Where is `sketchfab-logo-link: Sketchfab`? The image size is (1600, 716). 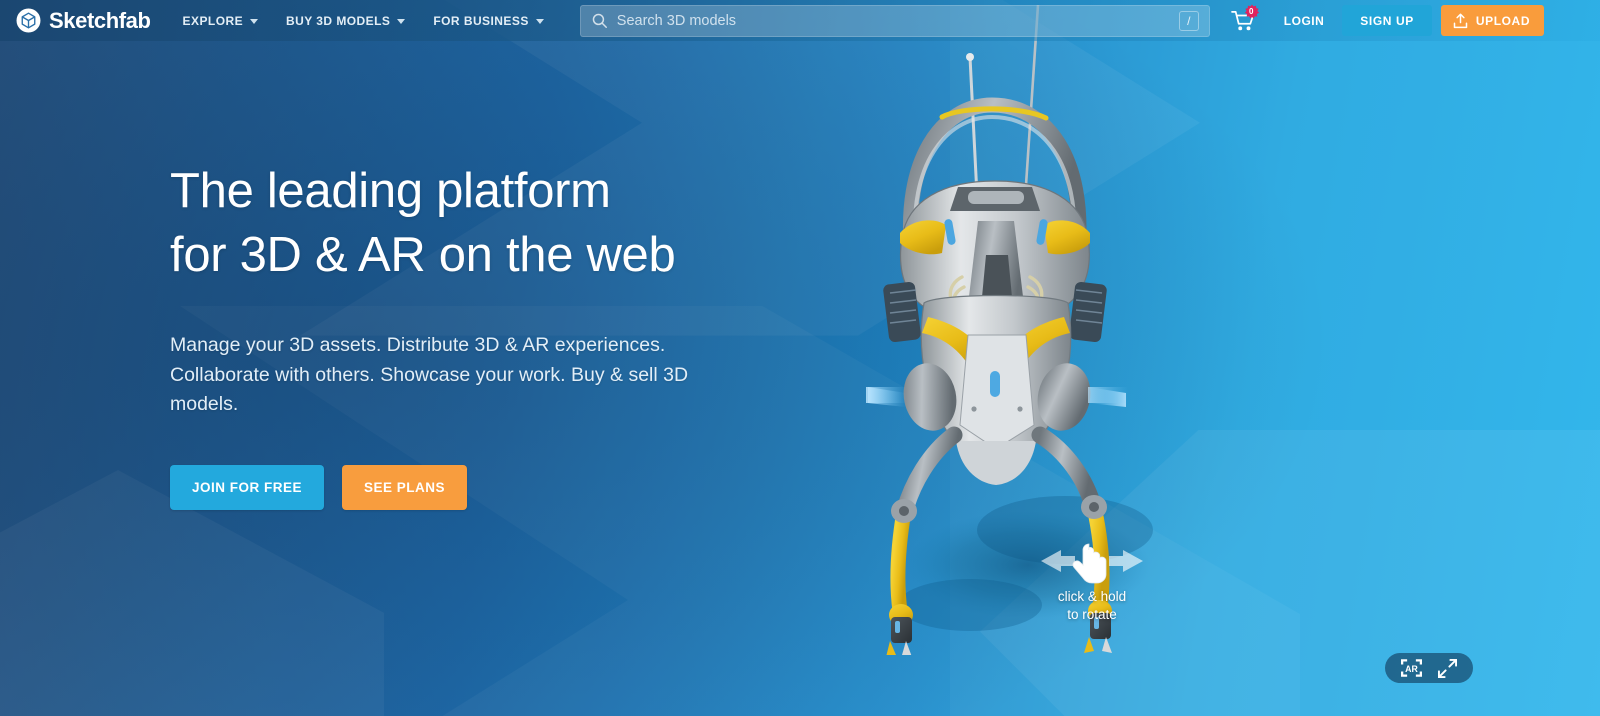
sketchfab-logo-link: Sketchfab is located at coordinates (83, 20).